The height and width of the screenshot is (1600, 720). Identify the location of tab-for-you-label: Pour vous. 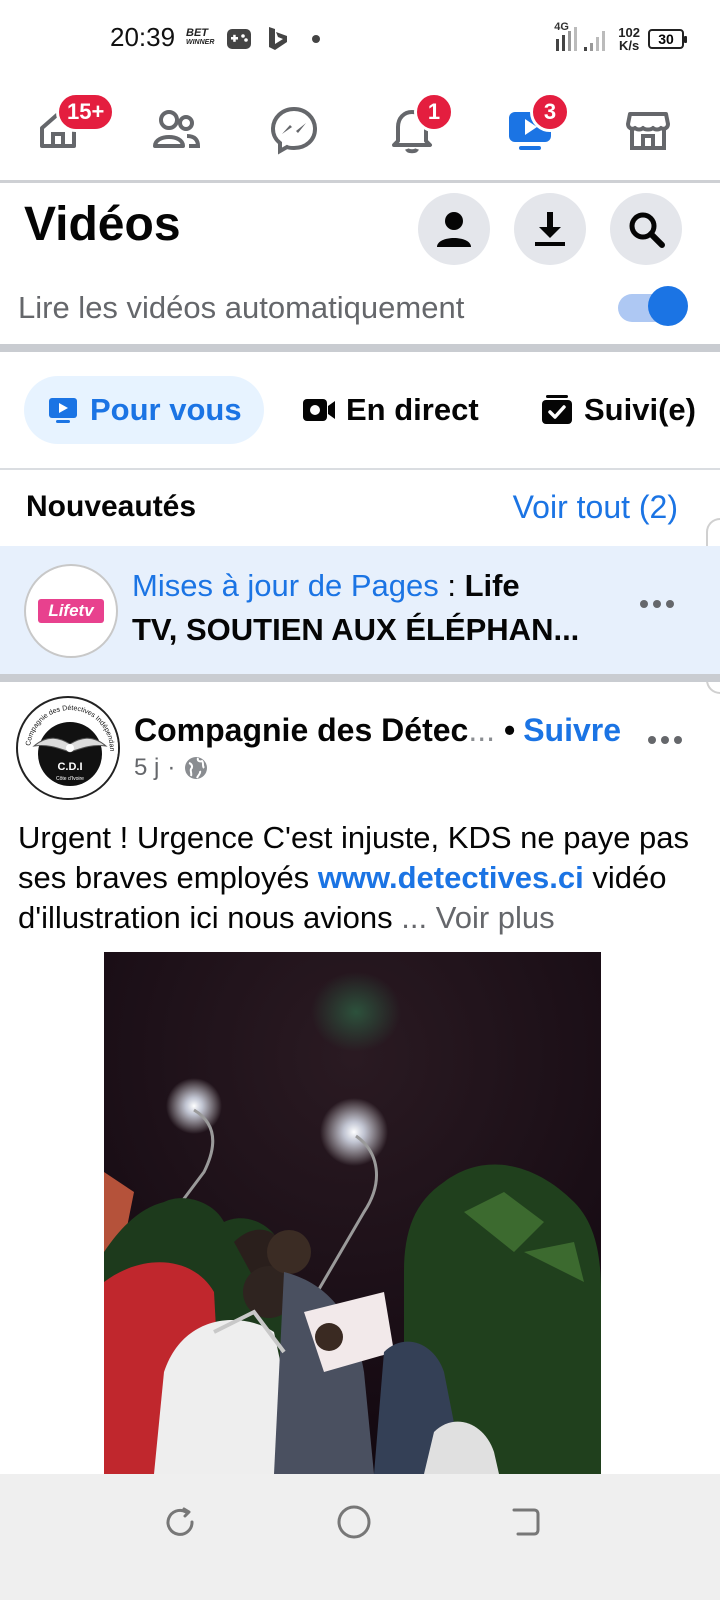
(166, 409).